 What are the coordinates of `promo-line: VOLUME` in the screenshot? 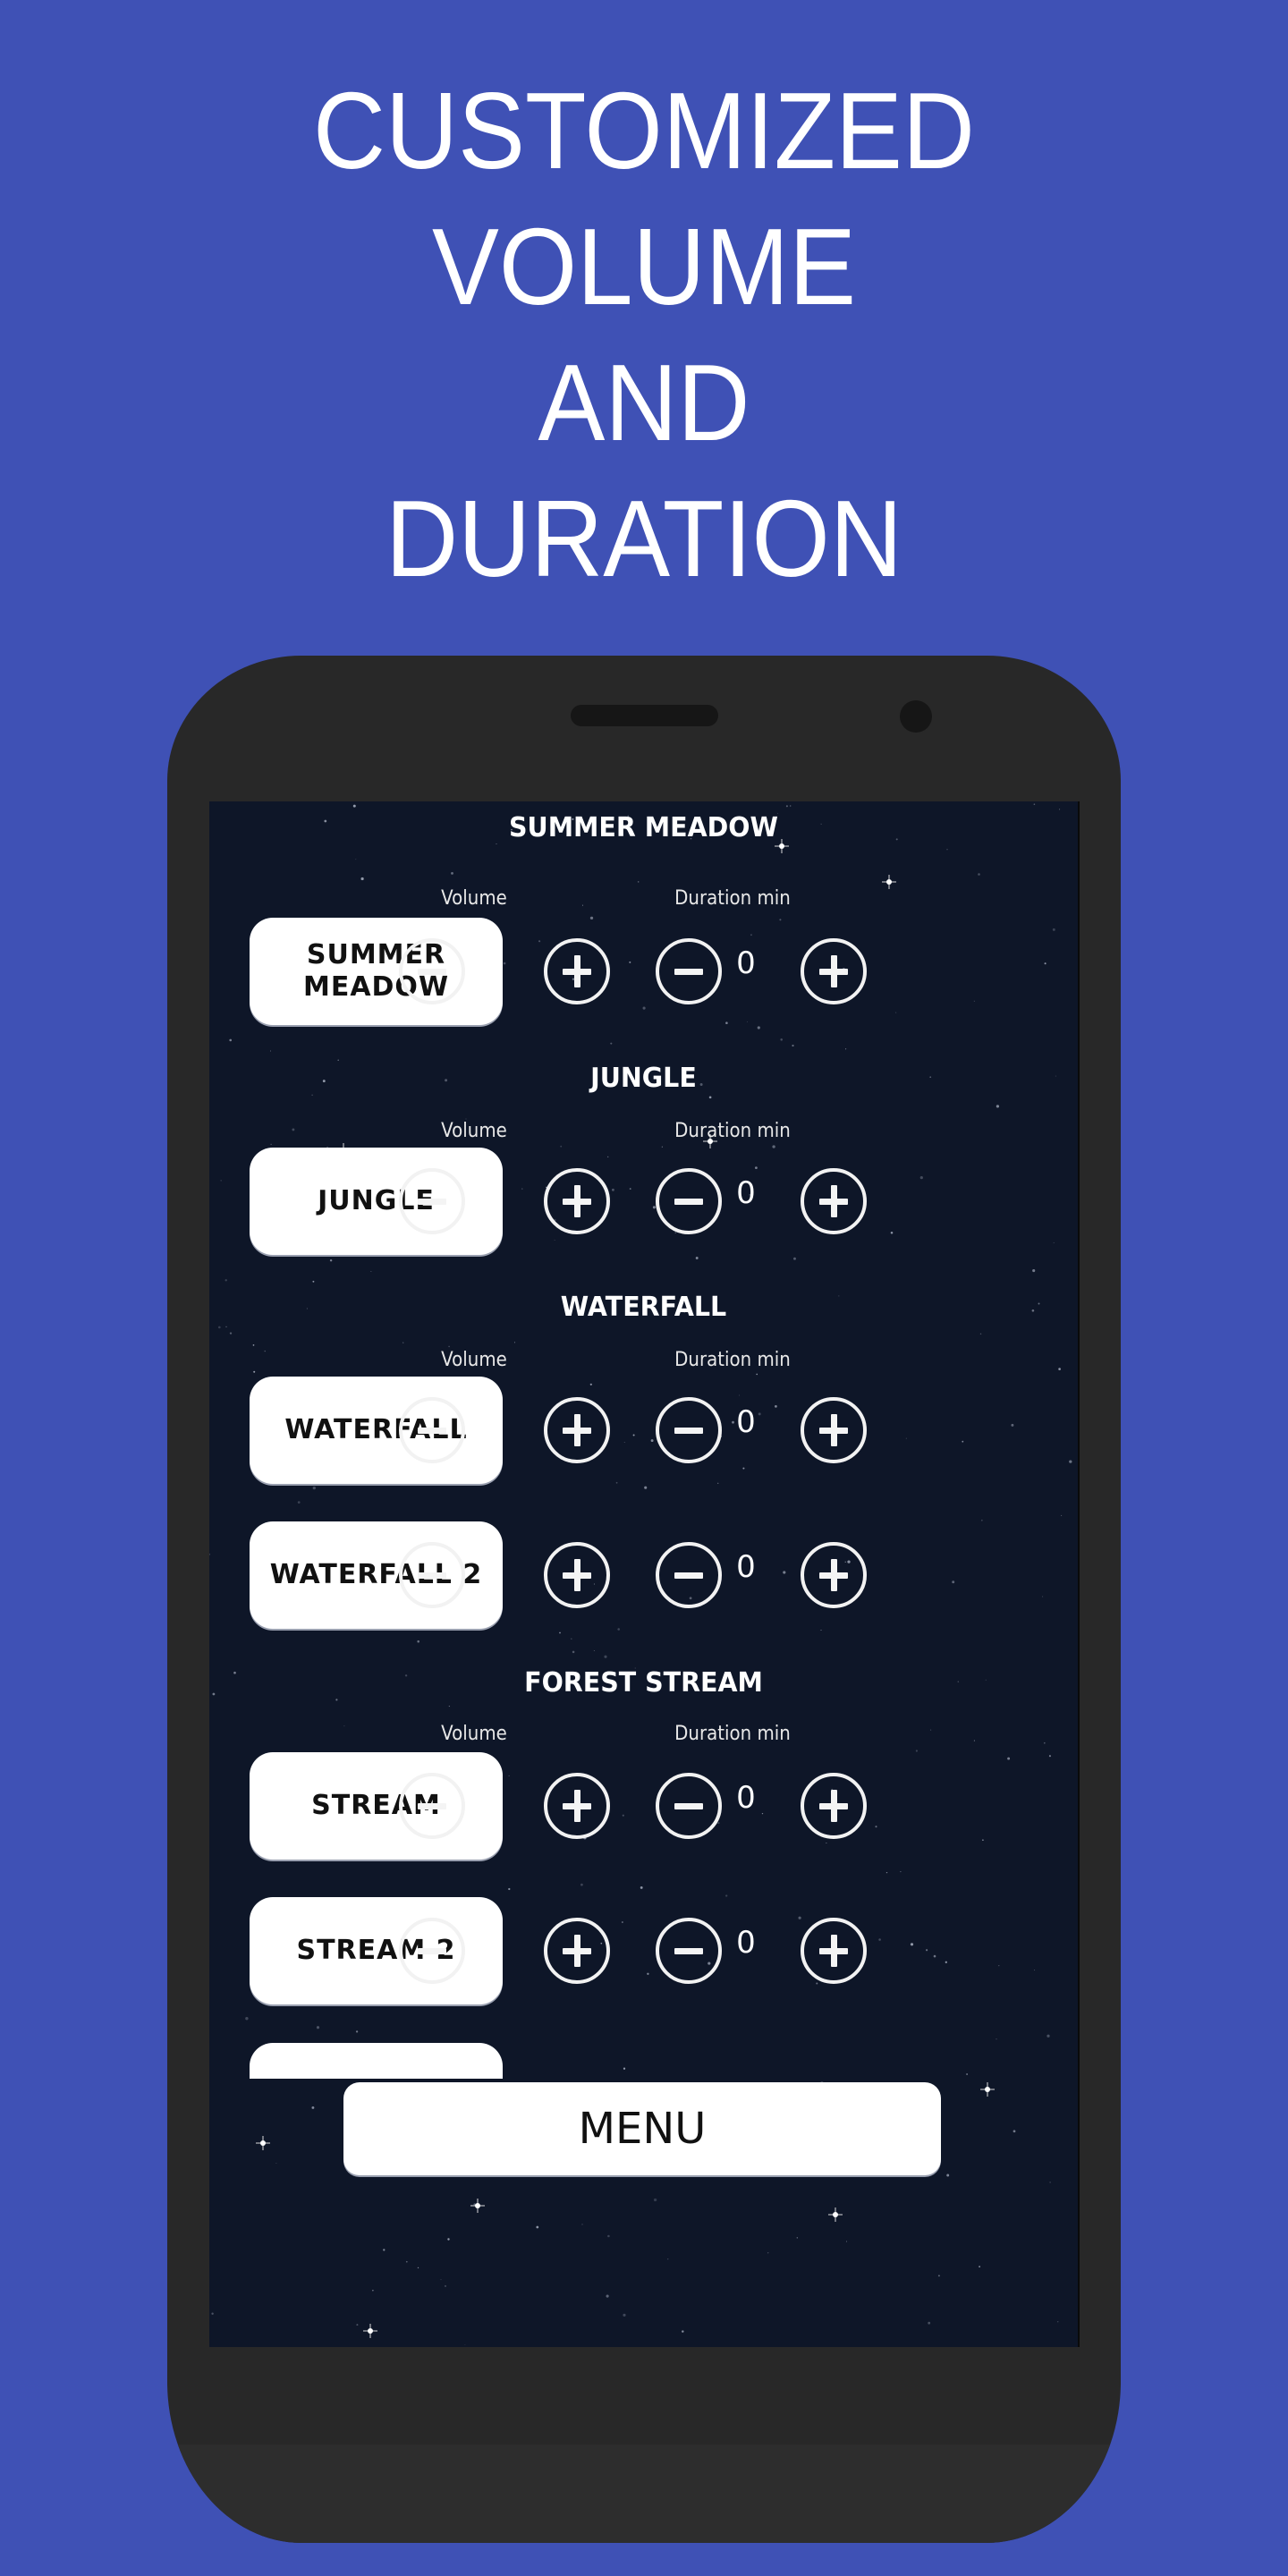 It's located at (644, 266).